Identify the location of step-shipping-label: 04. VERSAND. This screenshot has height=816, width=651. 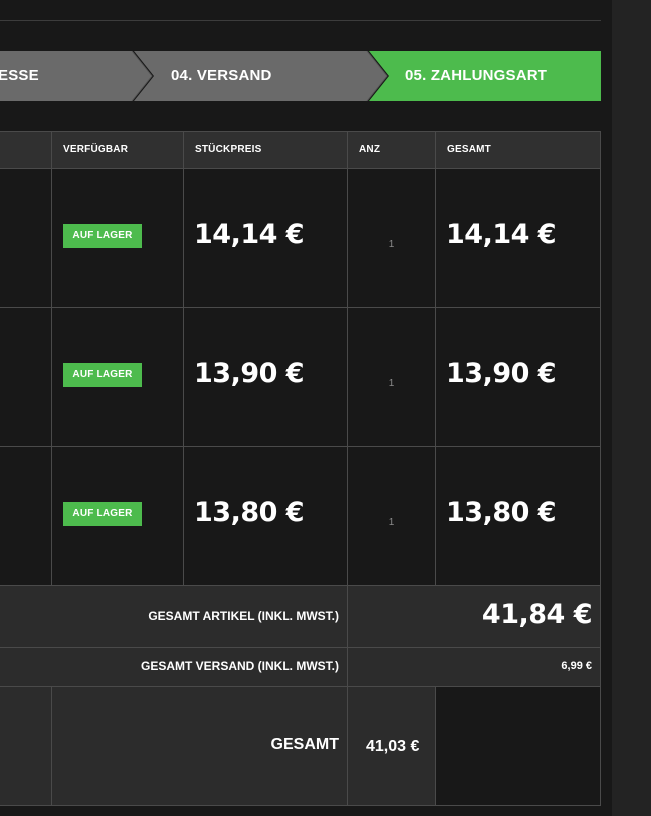
(221, 76).